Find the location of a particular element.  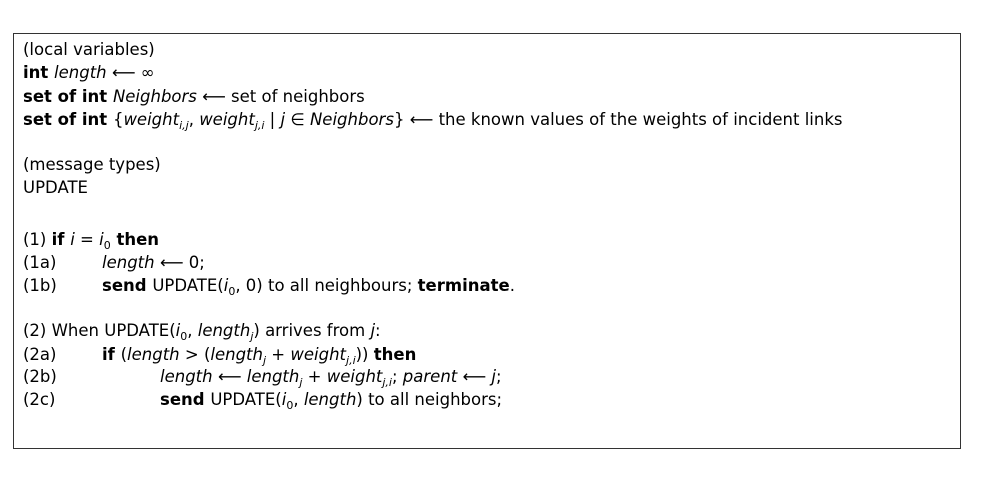

text-segment: ⟵ ∞ is located at coordinates (130, 72).